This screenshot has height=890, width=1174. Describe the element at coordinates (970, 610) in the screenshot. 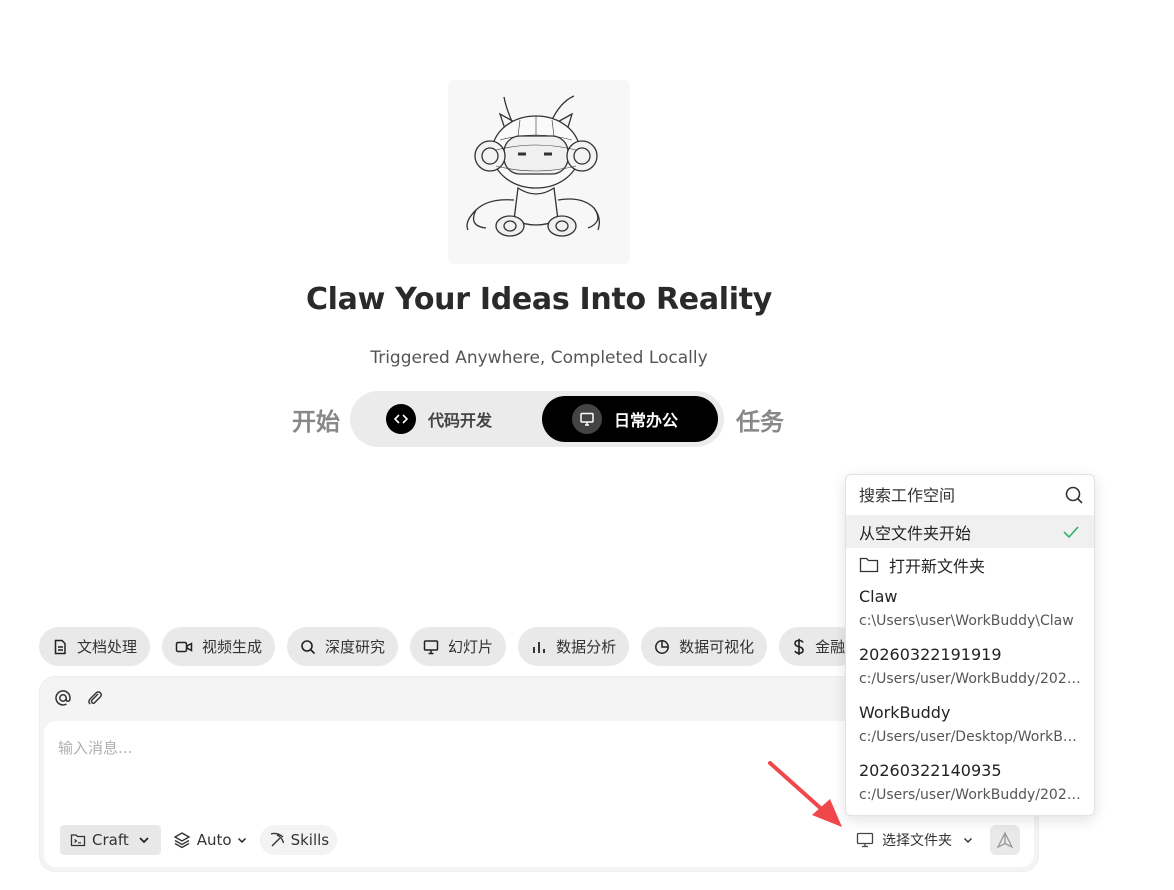

I see `workspace-item: Claw c:\Users\user\WorkBuddy\Claw` at that location.